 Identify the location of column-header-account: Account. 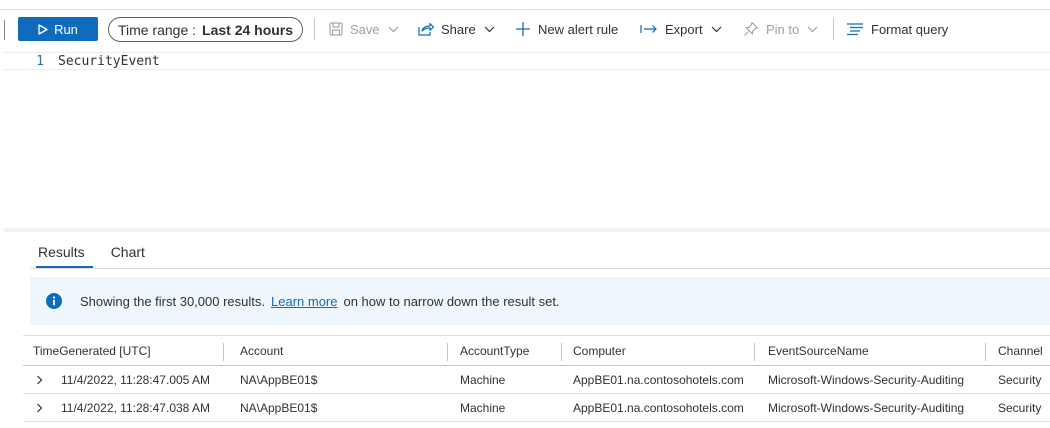
(261, 350).